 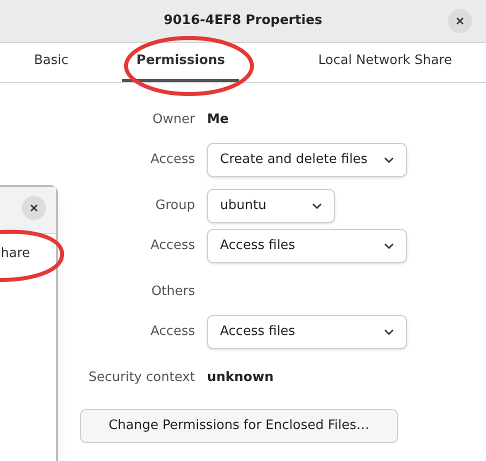 I want to click on tab: Basic, so click(x=51, y=62).